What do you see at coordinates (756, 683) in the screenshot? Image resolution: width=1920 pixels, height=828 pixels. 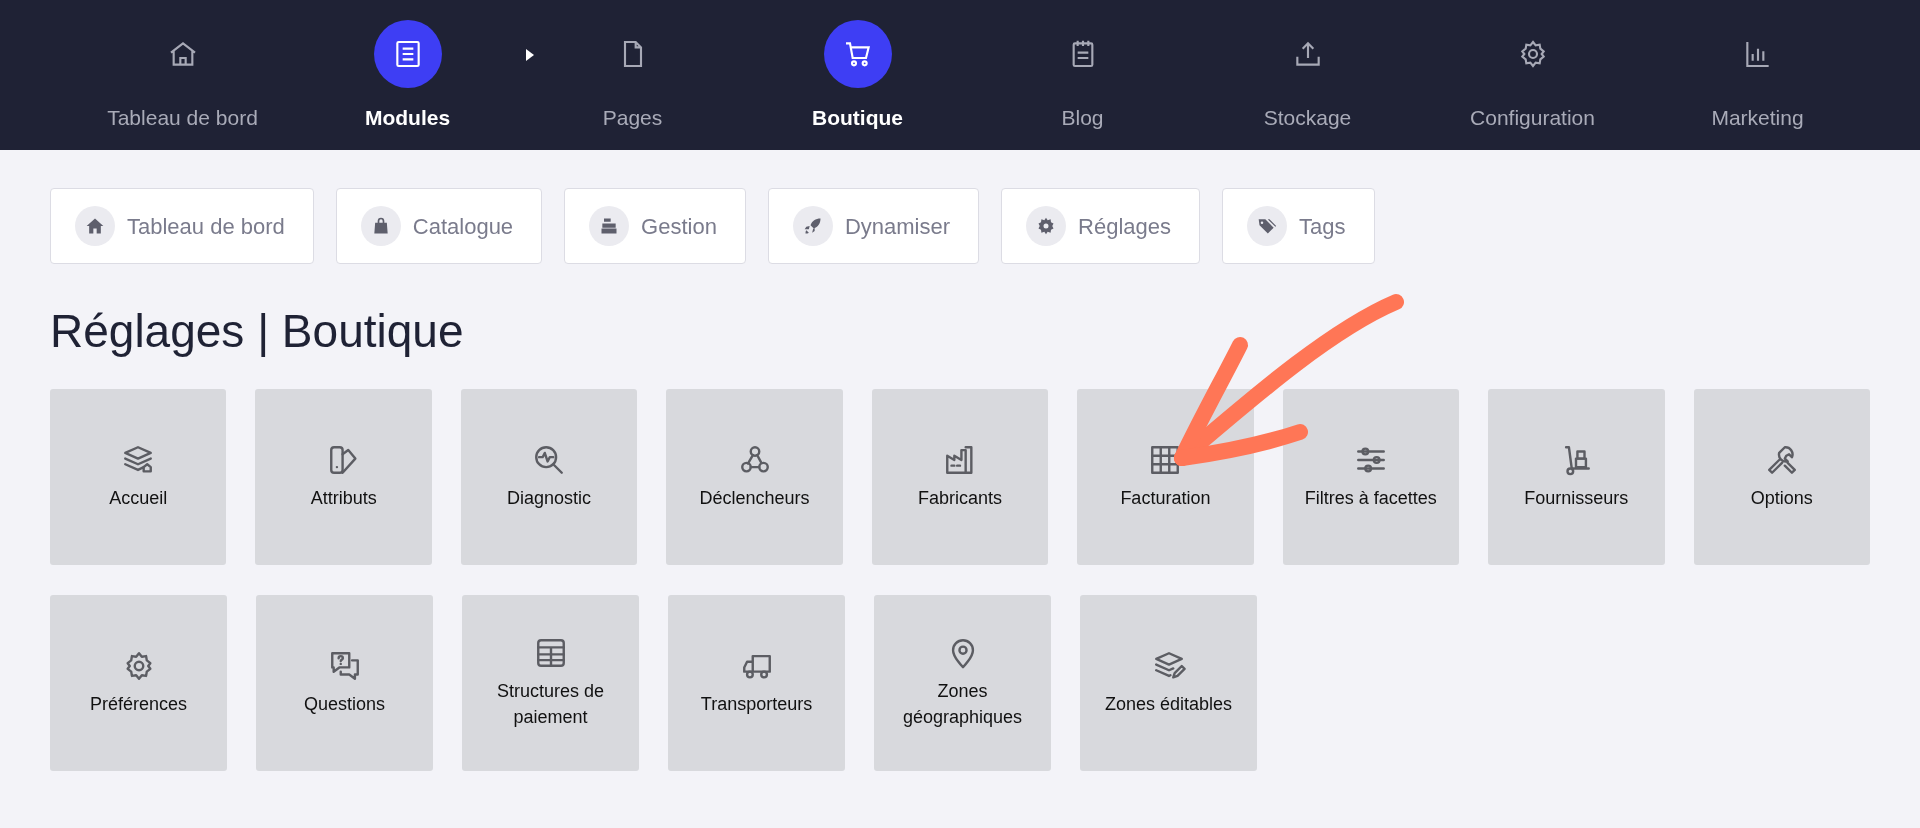 I see `settings-tile: Transporteurs` at bounding box center [756, 683].